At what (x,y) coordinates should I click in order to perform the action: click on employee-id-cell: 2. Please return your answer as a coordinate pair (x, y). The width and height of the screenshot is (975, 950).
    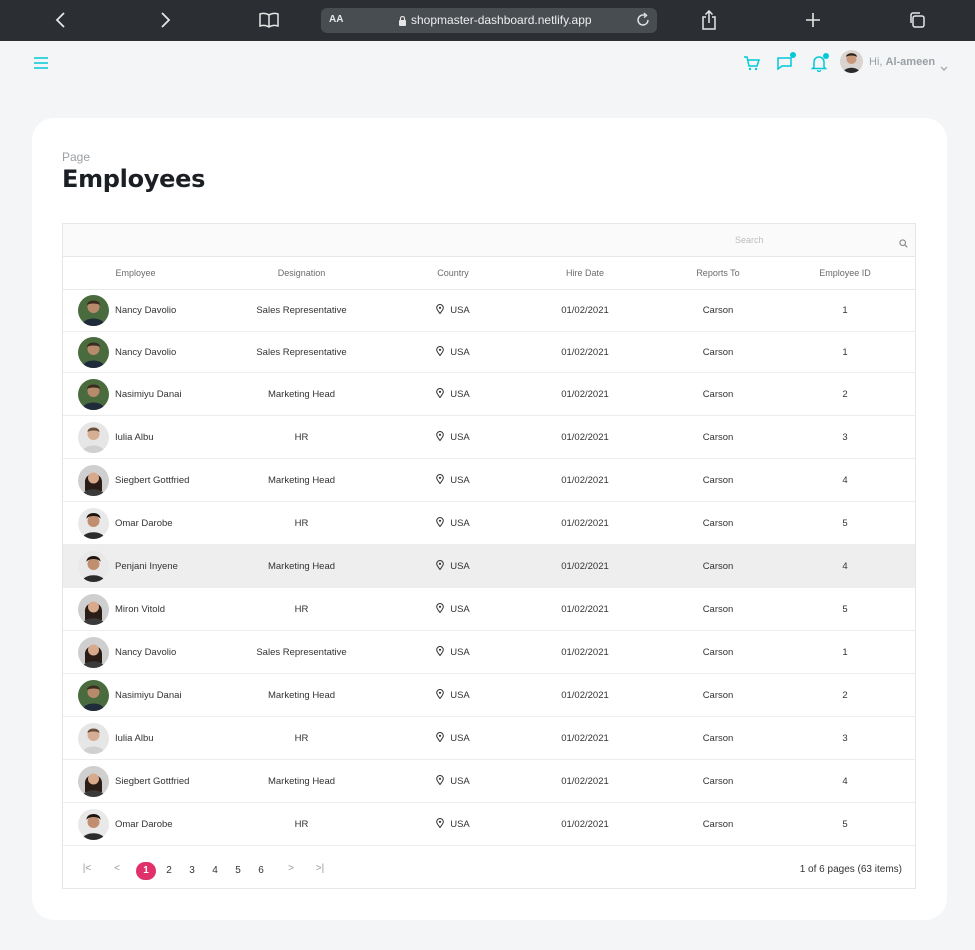
    Looking at the image, I should click on (845, 695).